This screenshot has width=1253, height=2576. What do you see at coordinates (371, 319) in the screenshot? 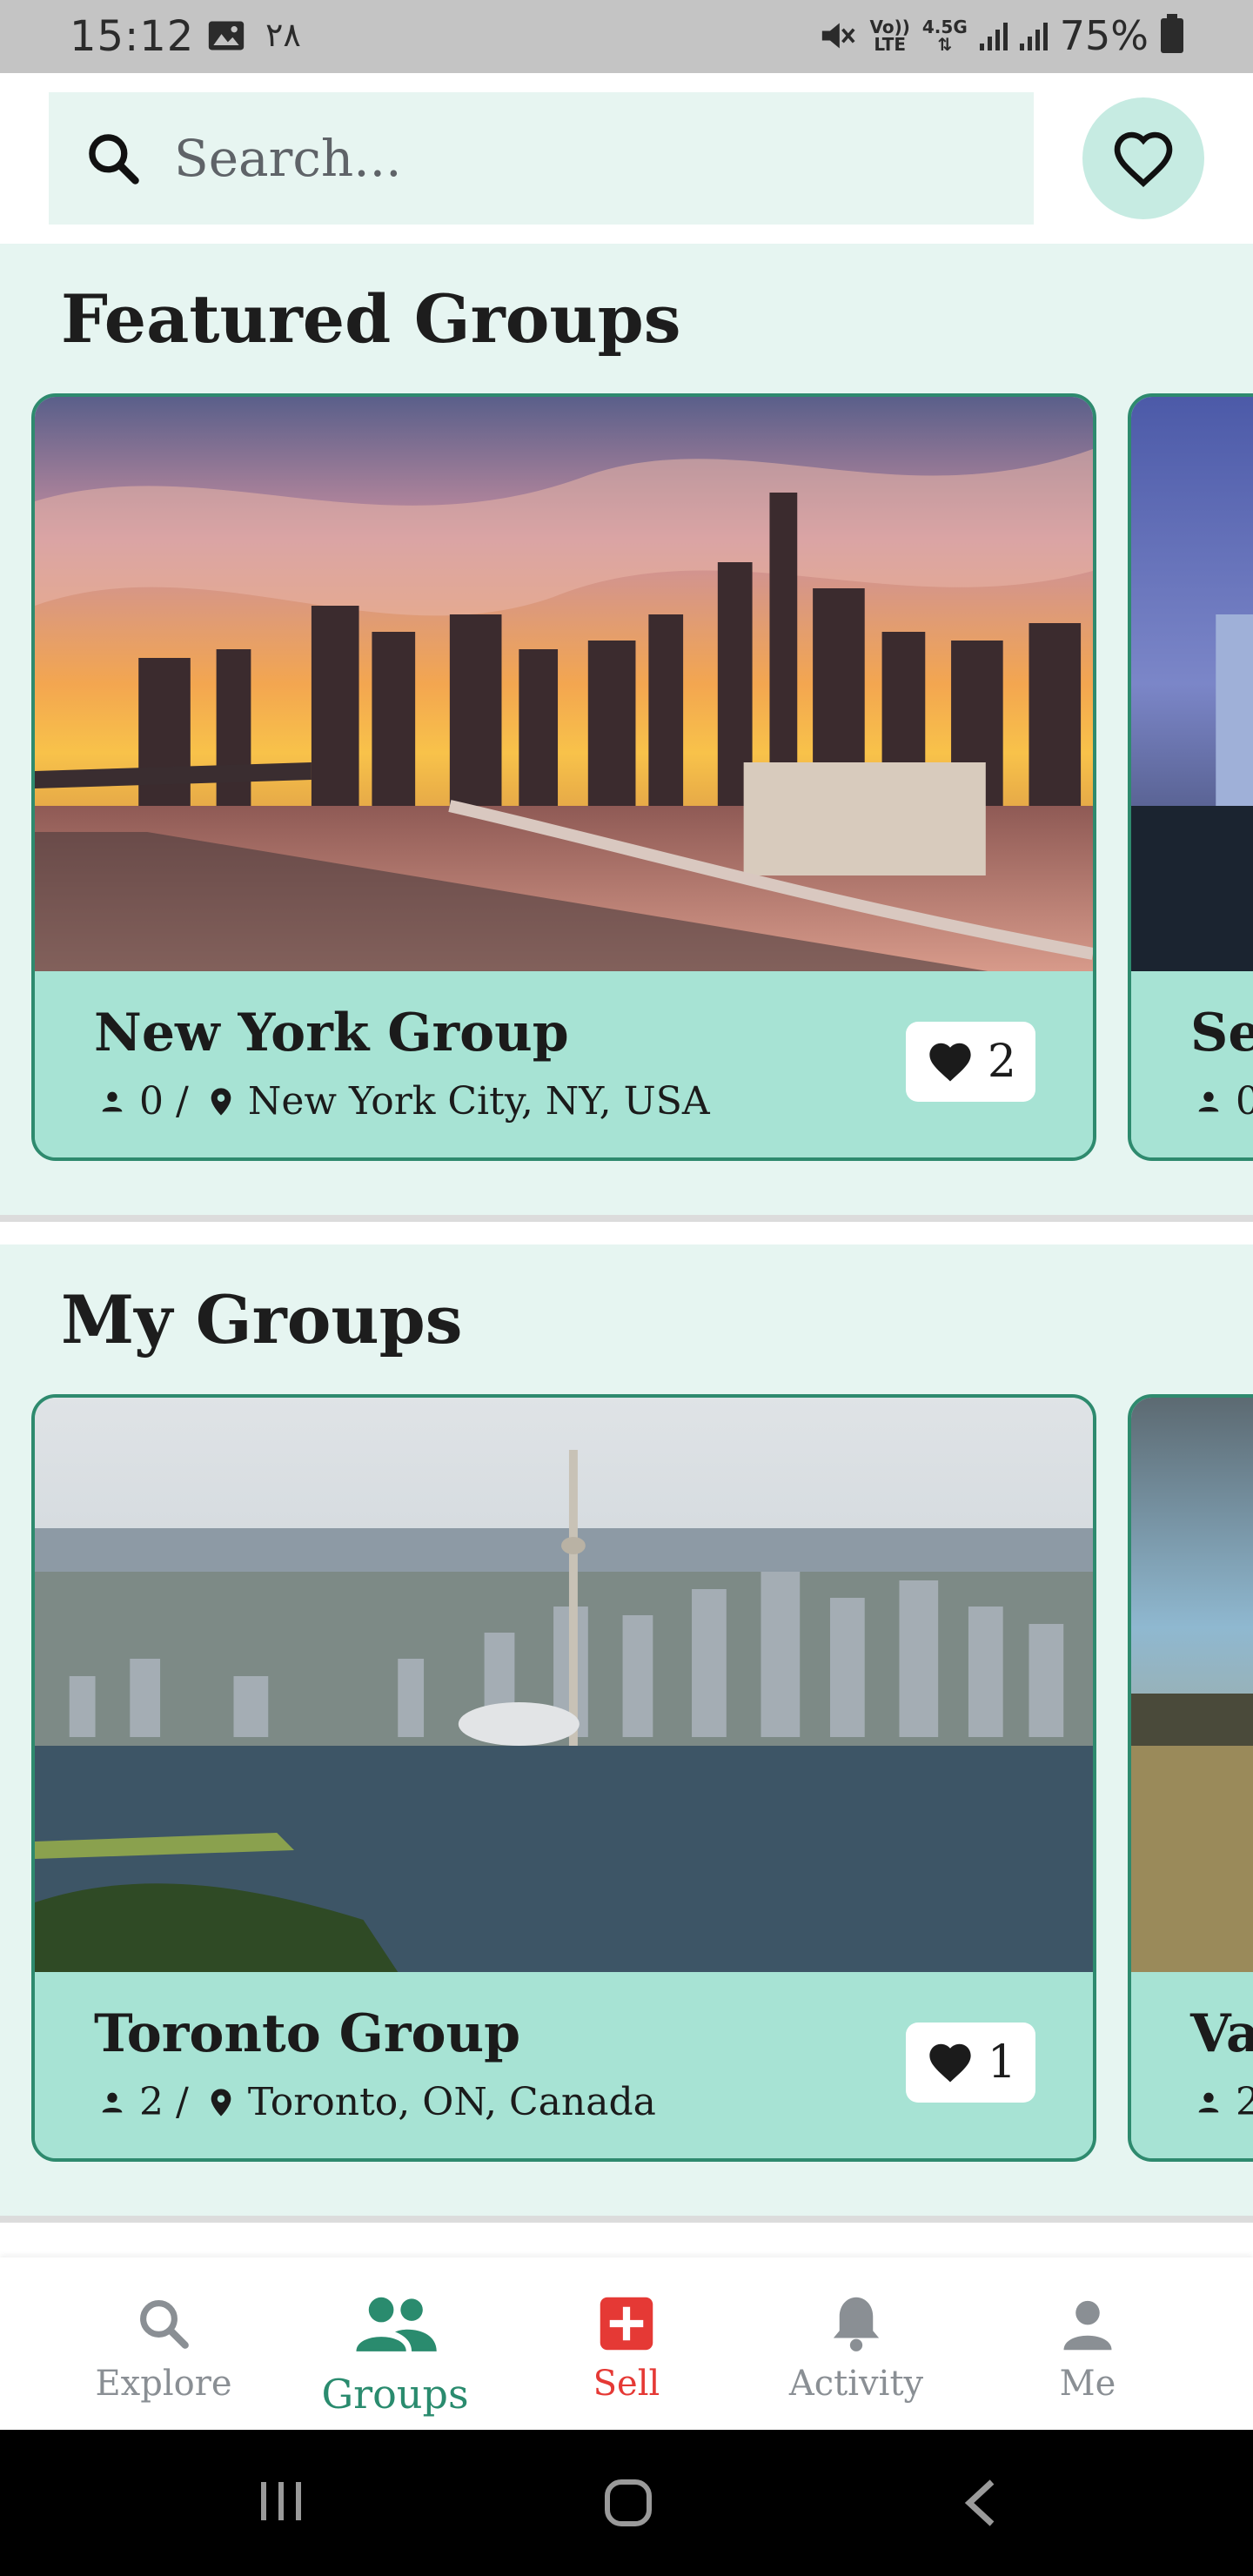
I see `section-title: Featured Groups` at bounding box center [371, 319].